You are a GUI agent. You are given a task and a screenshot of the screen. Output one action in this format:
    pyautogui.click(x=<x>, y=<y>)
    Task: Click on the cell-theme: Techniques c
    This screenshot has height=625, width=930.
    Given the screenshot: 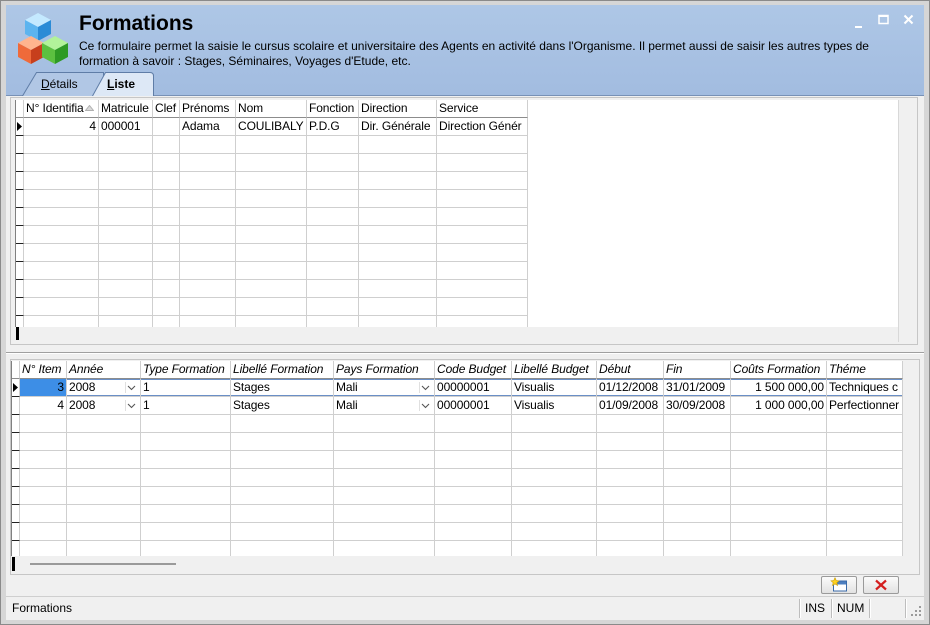 What is the action you would take?
    pyautogui.click(x=865, y=388)
    